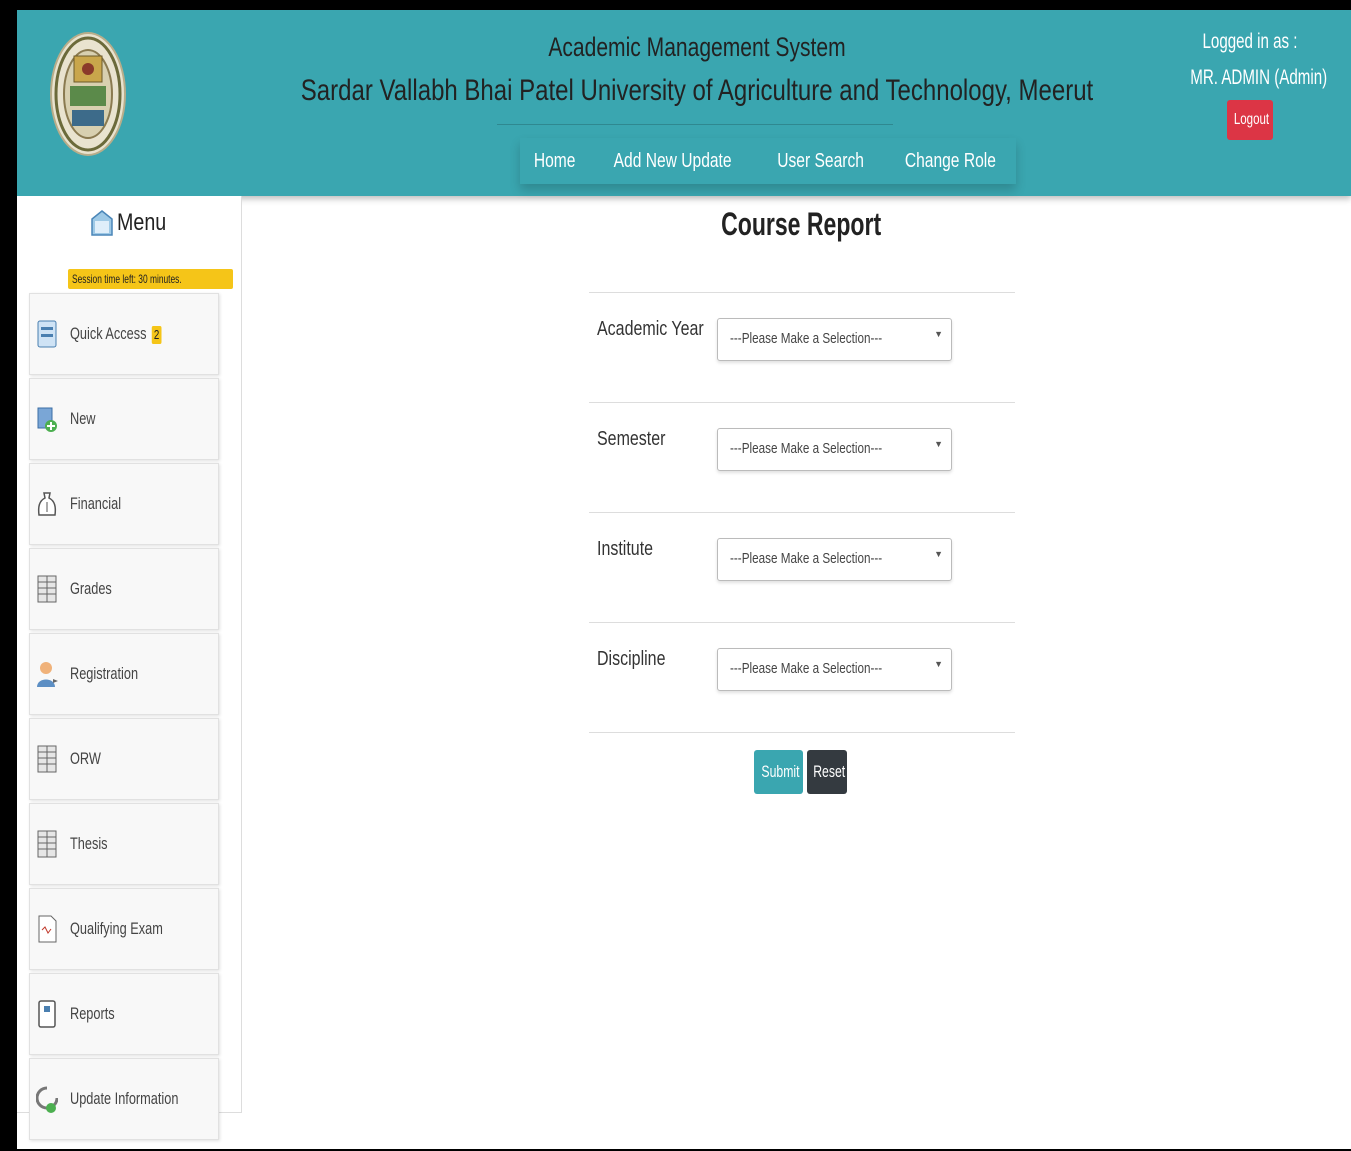 This screenshot has height=1151, width=1351. What do you see at coordinates (124, 759) in the screenshot?
I see `sidebar-item-orw: ORW` at bounding box center [124, 759].